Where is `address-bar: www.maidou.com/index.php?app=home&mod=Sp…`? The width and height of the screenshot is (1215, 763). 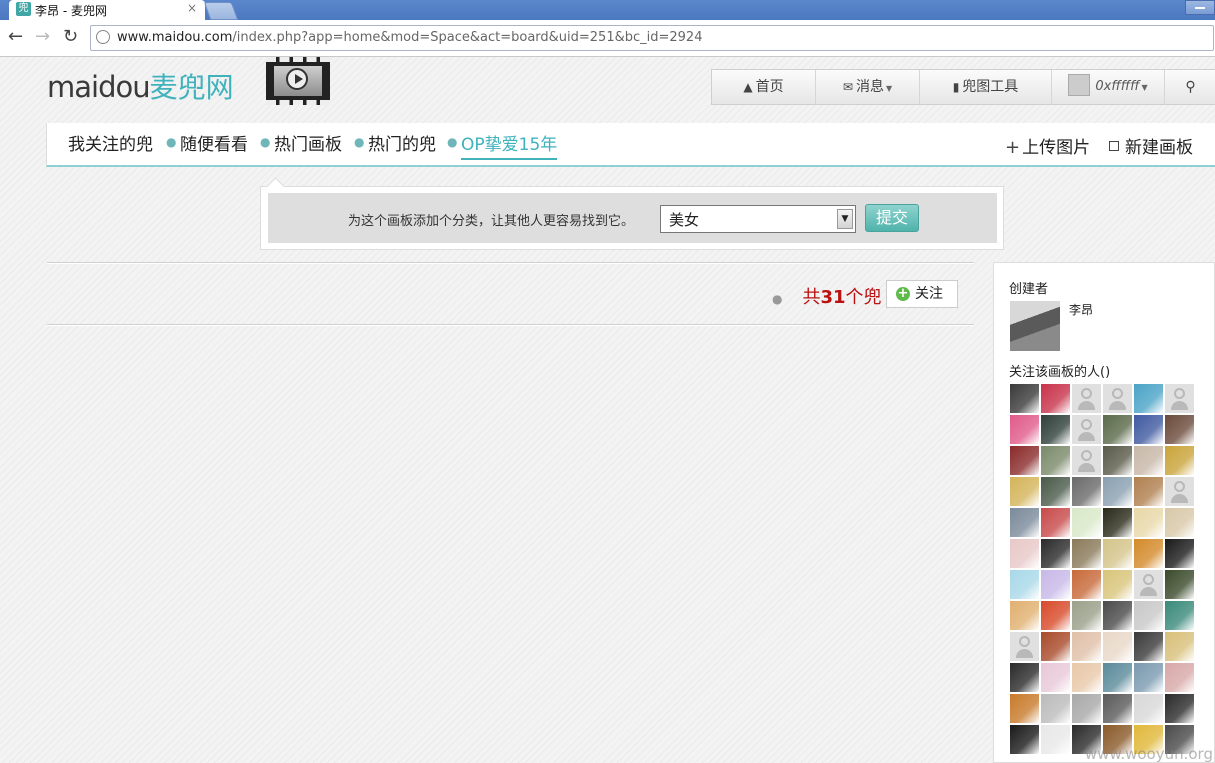 address-bar: www.maidou.com/index.php?app=home&mod=Sp… is located at coordinates (652, 38).